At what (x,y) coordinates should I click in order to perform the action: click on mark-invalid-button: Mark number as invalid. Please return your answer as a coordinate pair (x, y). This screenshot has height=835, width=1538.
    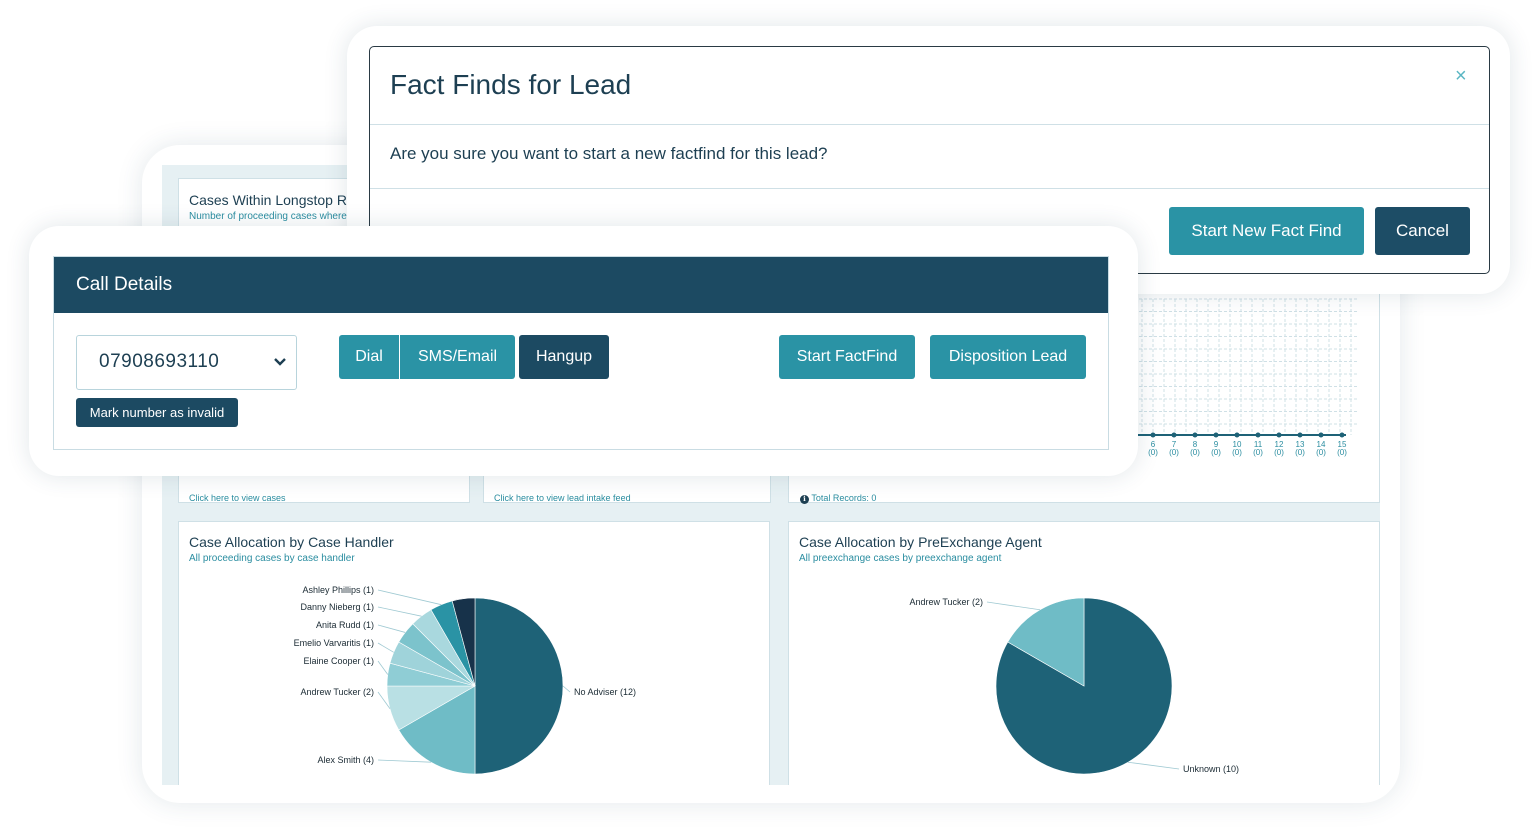
    Looking at the image, I should click on (157, 412).